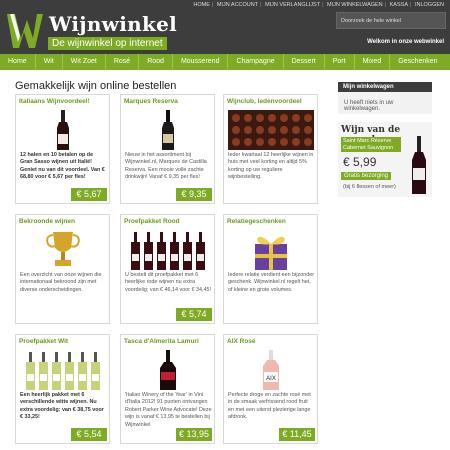  Describe the element at coordinates (89, 194) in the screenshot. I see `price-badge: € 5,67` at that location.